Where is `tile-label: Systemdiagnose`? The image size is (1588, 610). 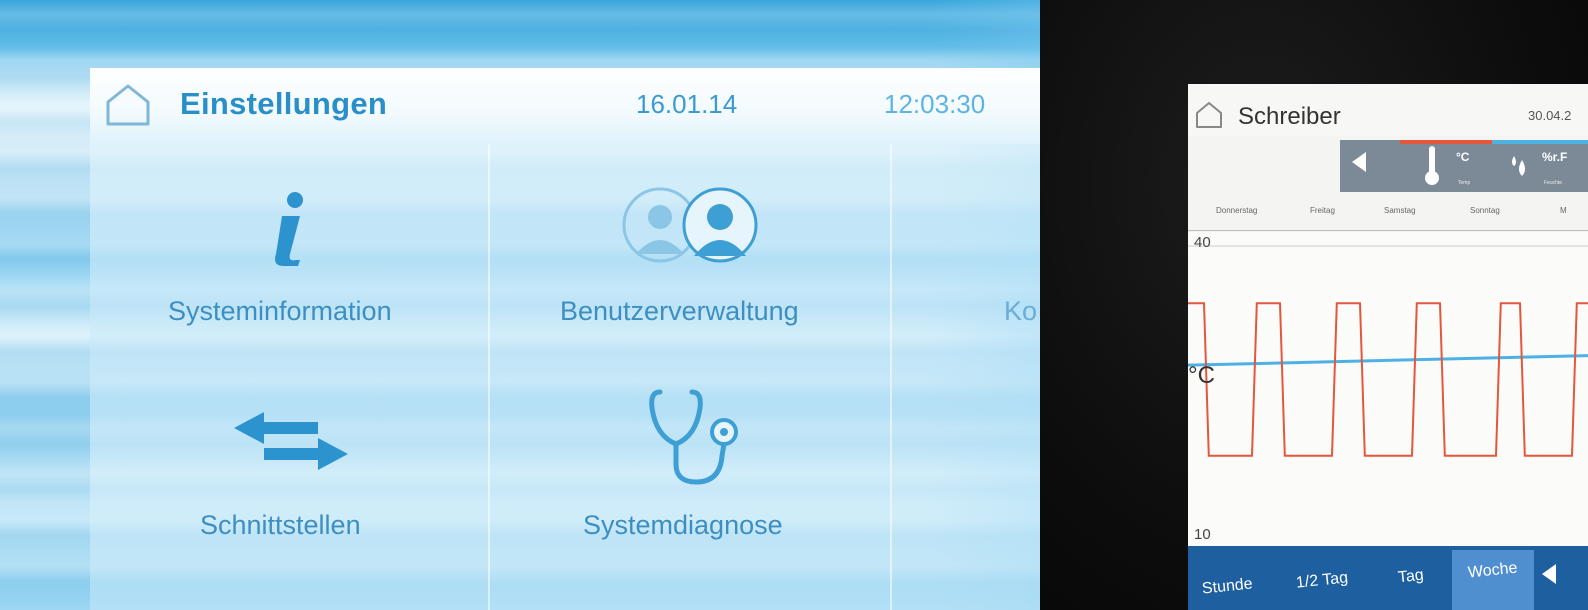 tile-label: Systemdiagnose is located at coordinates (683, 525).